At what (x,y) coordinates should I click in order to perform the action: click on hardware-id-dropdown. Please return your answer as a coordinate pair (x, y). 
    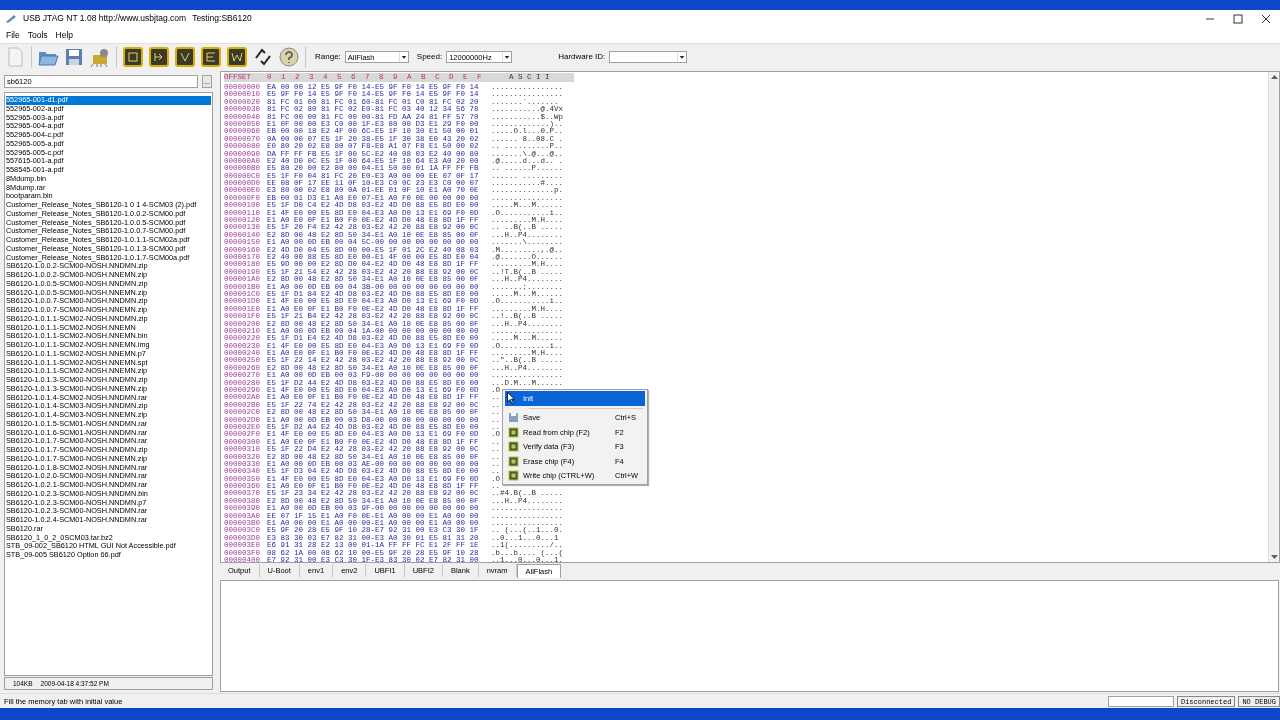
    Looking at the image, I should click on (648, 57).